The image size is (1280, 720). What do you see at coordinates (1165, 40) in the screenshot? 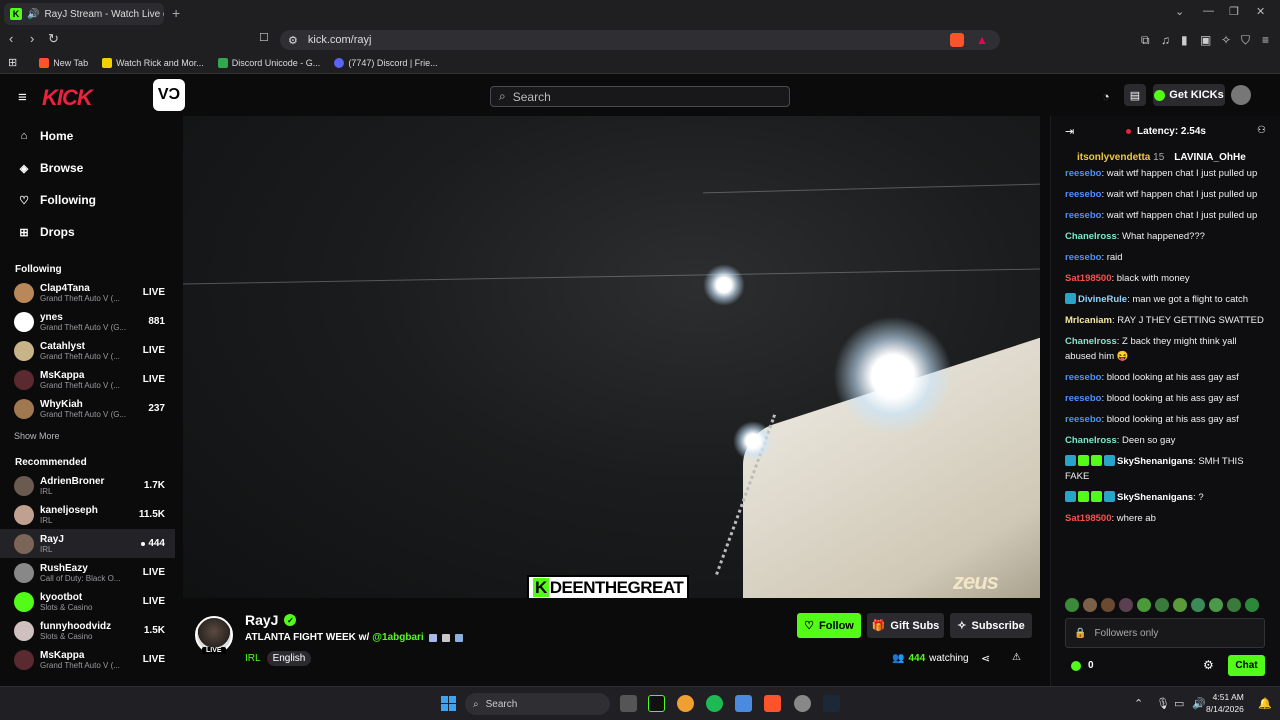
I see `music-icon: ♫` at bounding box center [1165, 40].